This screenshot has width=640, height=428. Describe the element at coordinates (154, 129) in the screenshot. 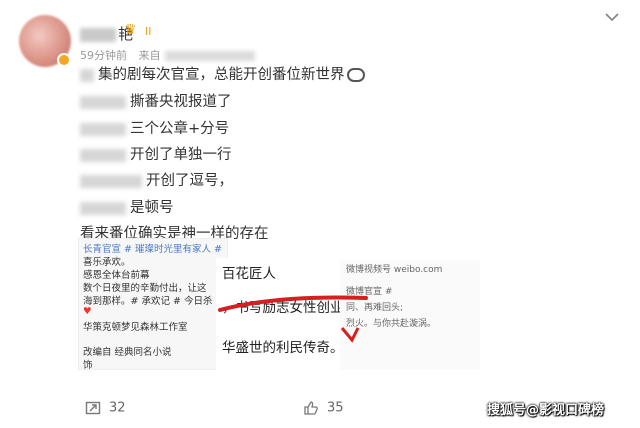

I see `post-line: 三个公章+分号` at that location.